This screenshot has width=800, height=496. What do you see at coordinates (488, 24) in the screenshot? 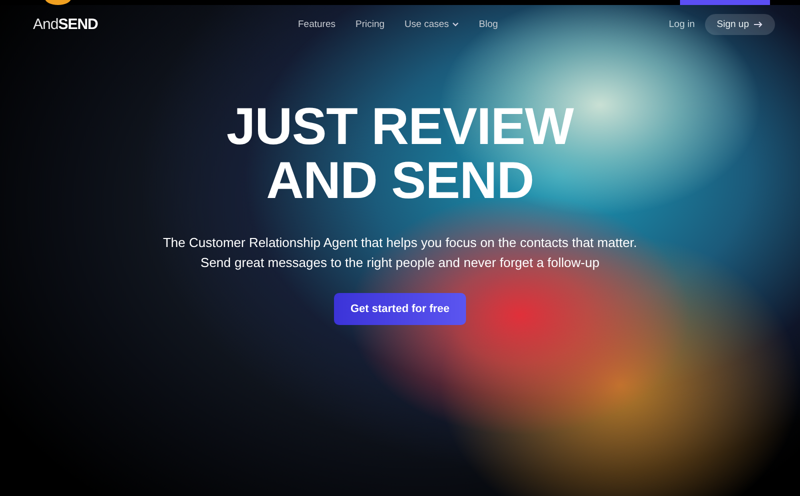
I see `nav-link: Blog` at bounding box center [488, 24].